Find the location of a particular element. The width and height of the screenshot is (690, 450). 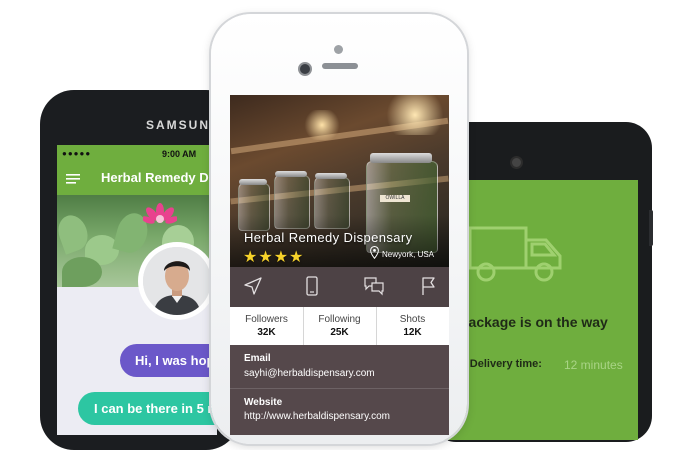

business-name: Herbal Remedy Dispensary is located at coordinates (328, 237).